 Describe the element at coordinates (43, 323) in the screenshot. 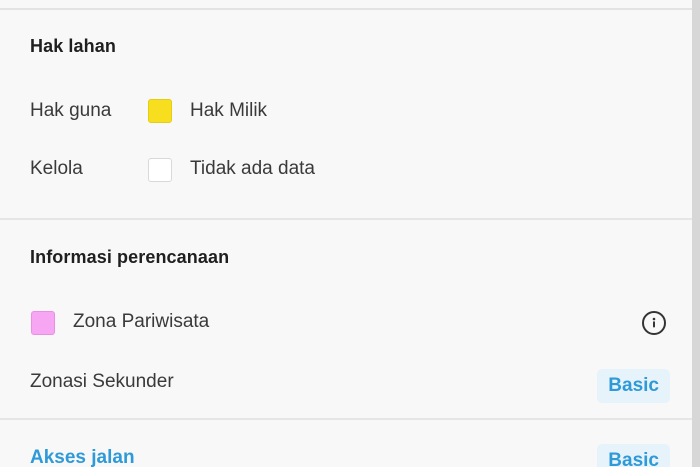

I see `tourism-zone-color-swatch` at that location.